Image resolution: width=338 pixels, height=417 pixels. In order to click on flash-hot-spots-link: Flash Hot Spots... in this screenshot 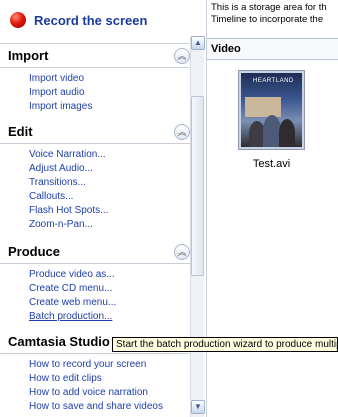, I will do `click(95, 211)`.